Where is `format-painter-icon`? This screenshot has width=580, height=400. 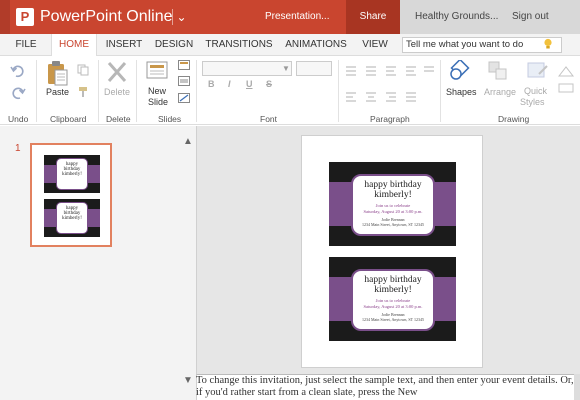
format-painter-icon is located at coordinates (83, 92).